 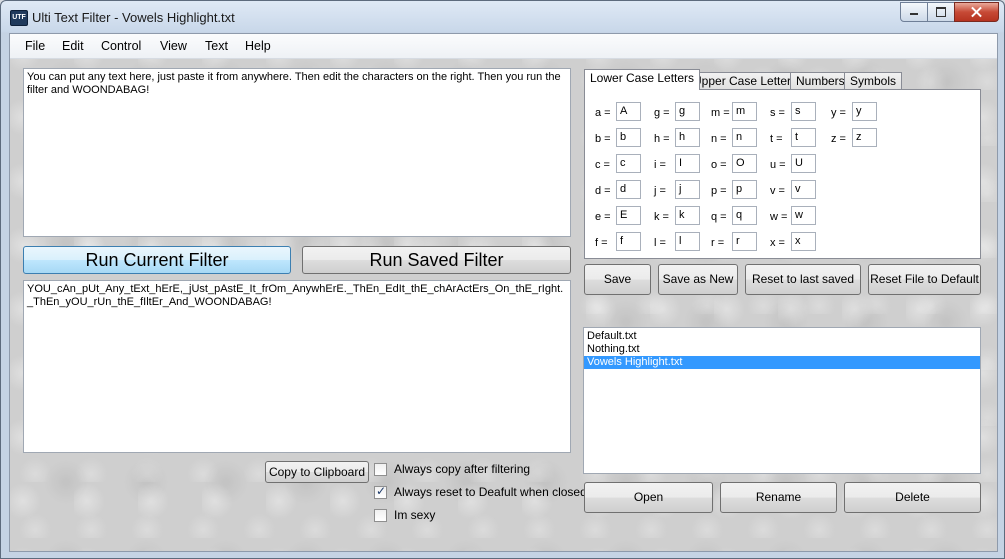 What do you see at coordinates (687, 137) in the screenshot?
I see `map-input-h: h` at bounding box center [687, 137].